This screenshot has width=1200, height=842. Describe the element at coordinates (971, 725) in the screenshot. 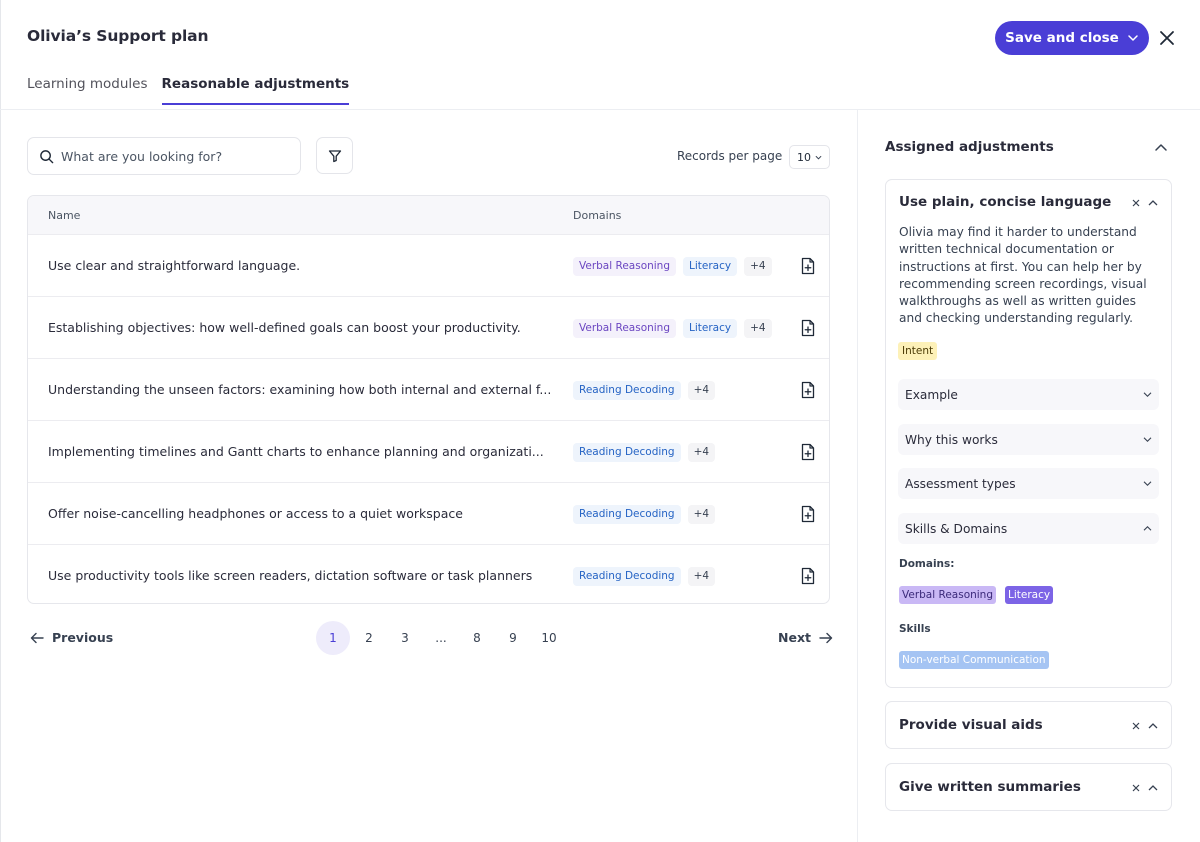

I see `adjustment-card-title: Provide visual aids` at that location.